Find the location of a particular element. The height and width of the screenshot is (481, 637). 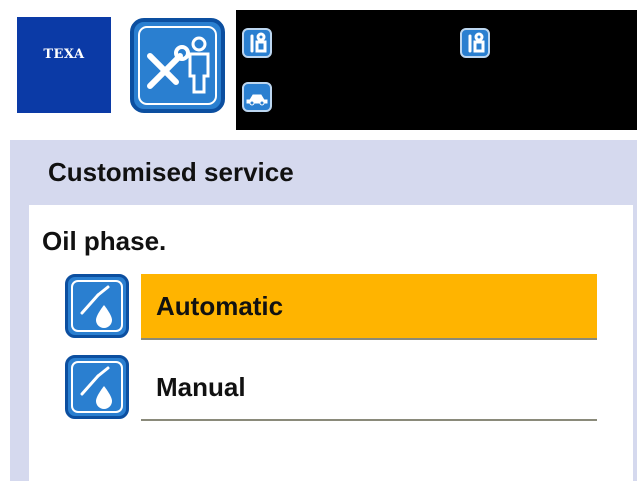

divider is located at coordinates (323, 135).